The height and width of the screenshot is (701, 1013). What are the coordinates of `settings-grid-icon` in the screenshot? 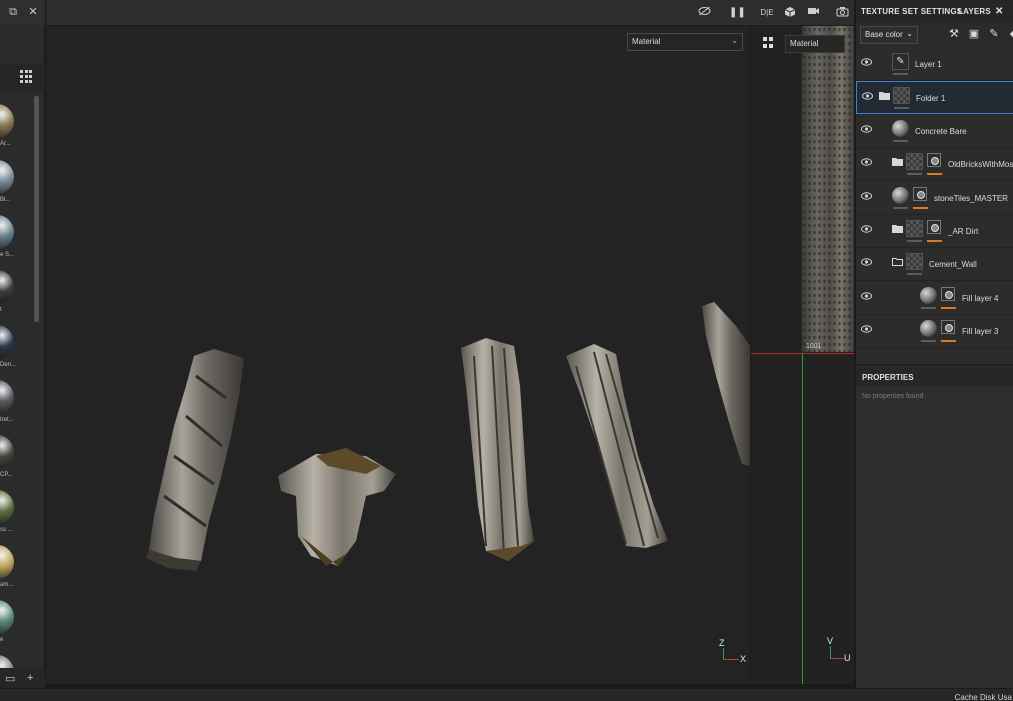 It's located at (769, 43).